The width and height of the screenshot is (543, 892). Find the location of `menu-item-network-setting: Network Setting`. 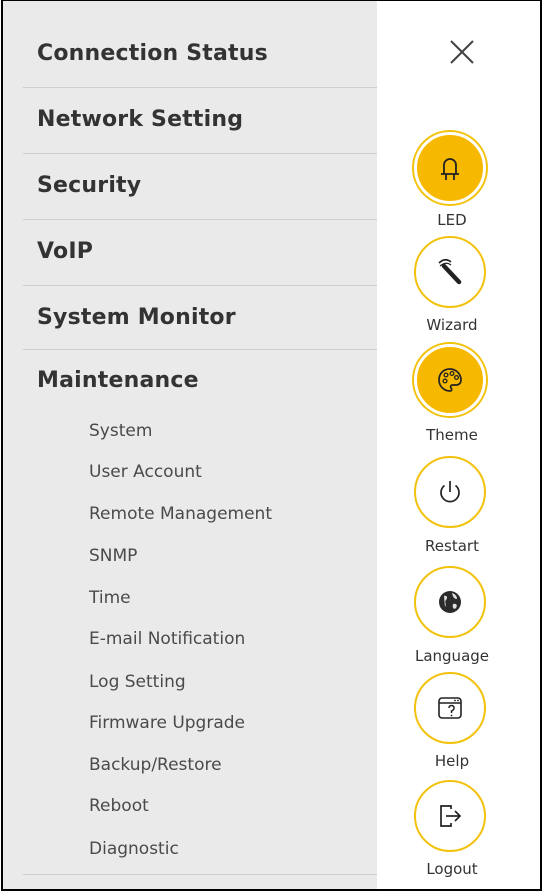

menu-item-network-setting: Network Setting is located at coordinates (140, 119).